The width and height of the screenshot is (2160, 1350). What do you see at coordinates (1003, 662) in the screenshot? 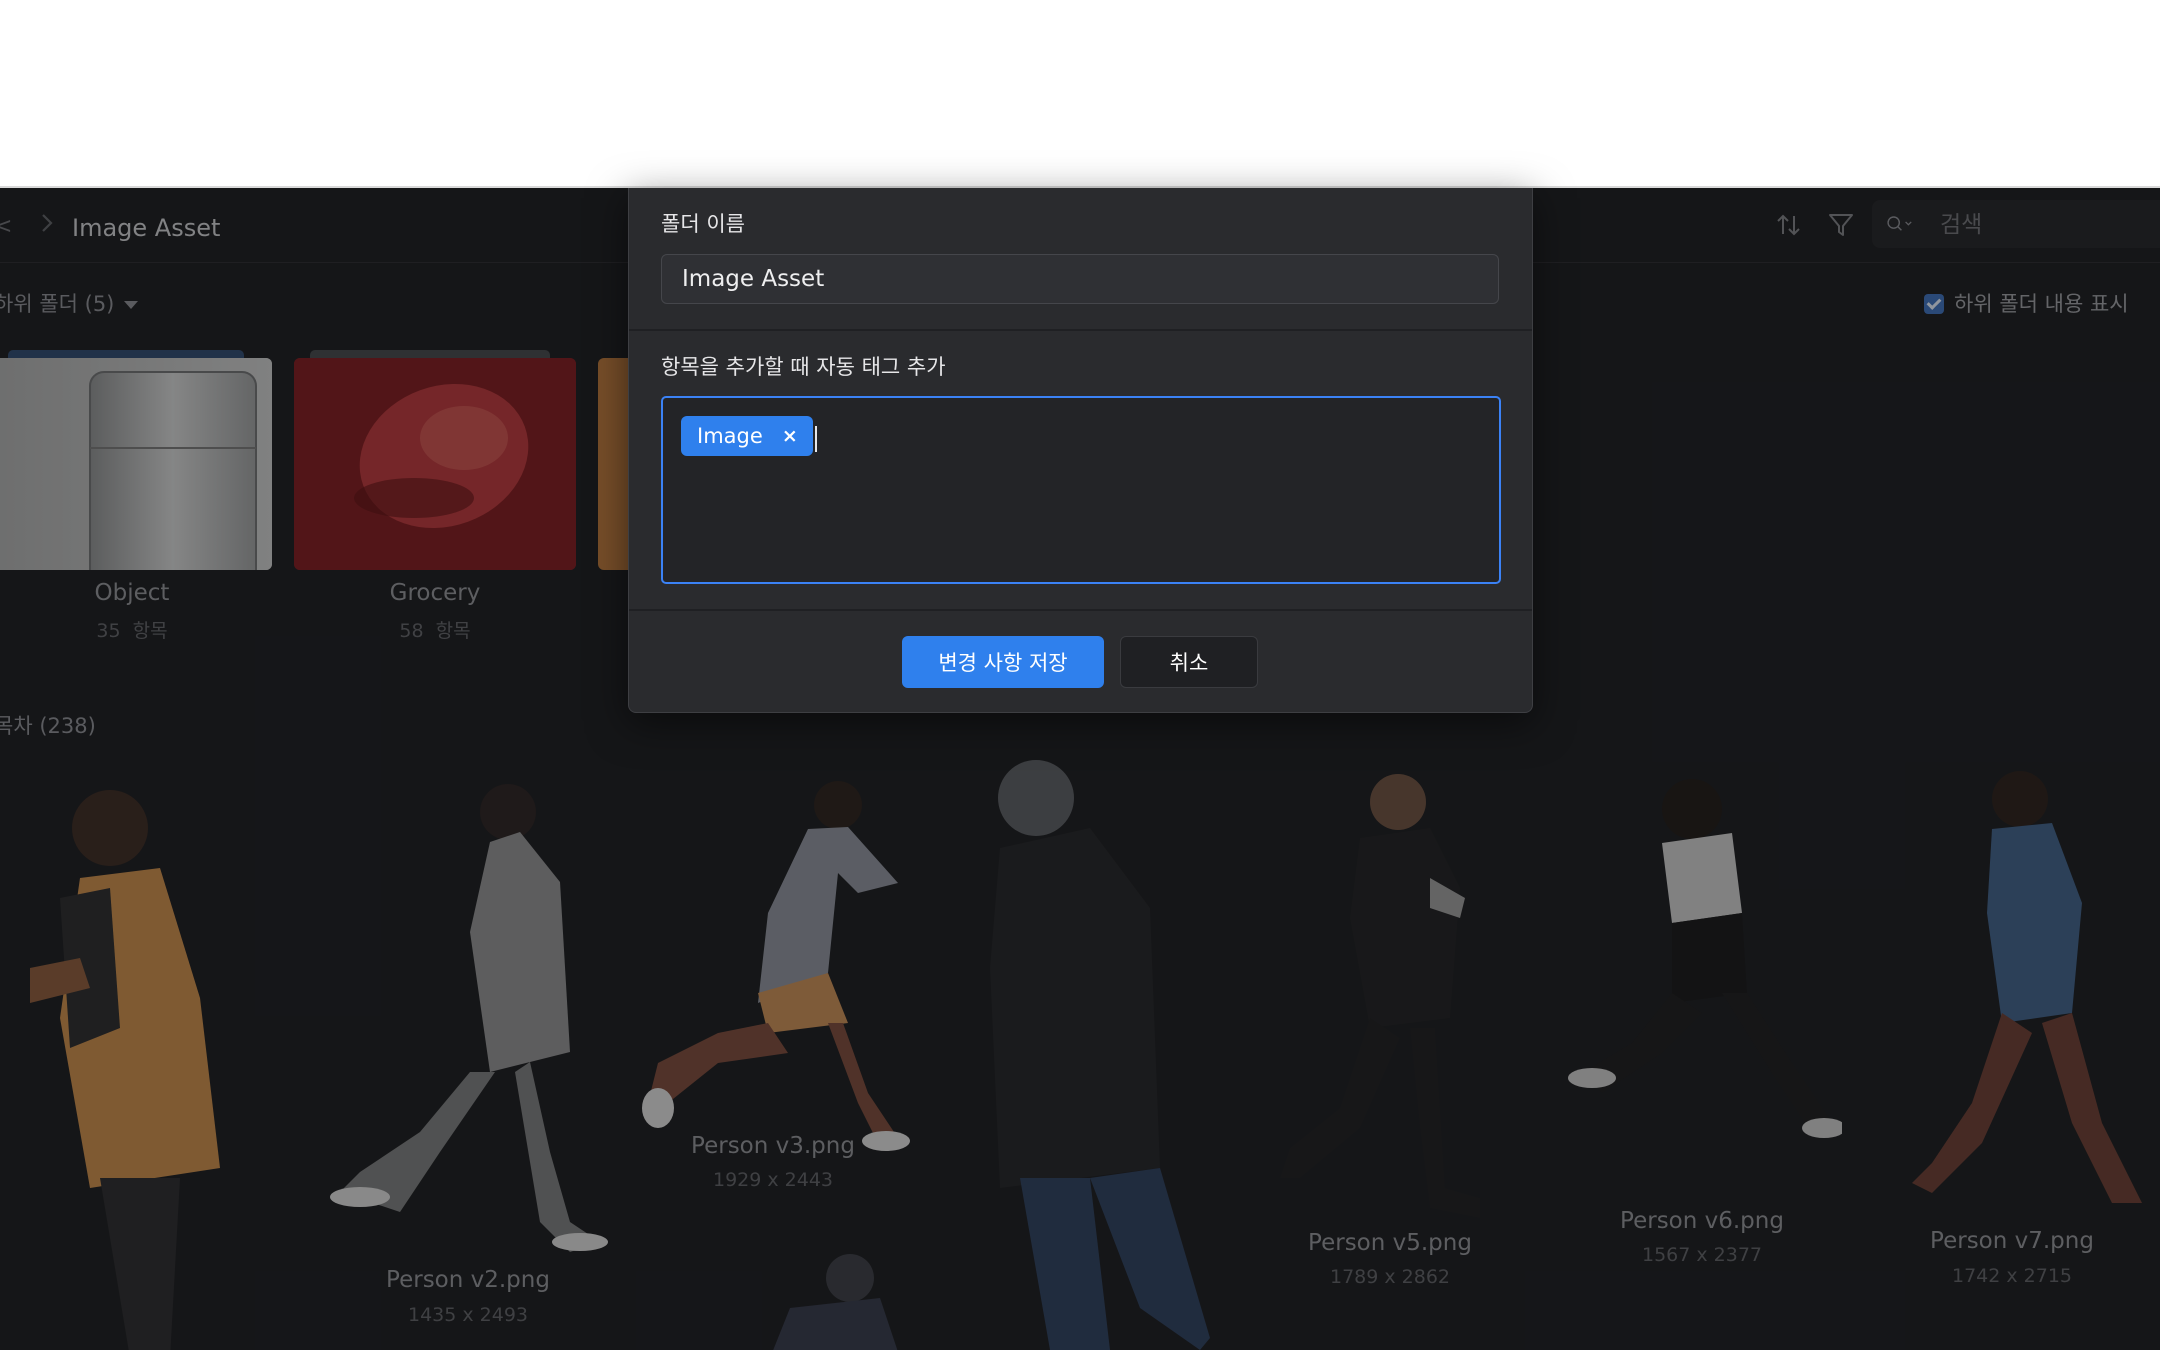
I see `save-changes-button: 변경 사항 저장` at bounding box center [1003, 662].